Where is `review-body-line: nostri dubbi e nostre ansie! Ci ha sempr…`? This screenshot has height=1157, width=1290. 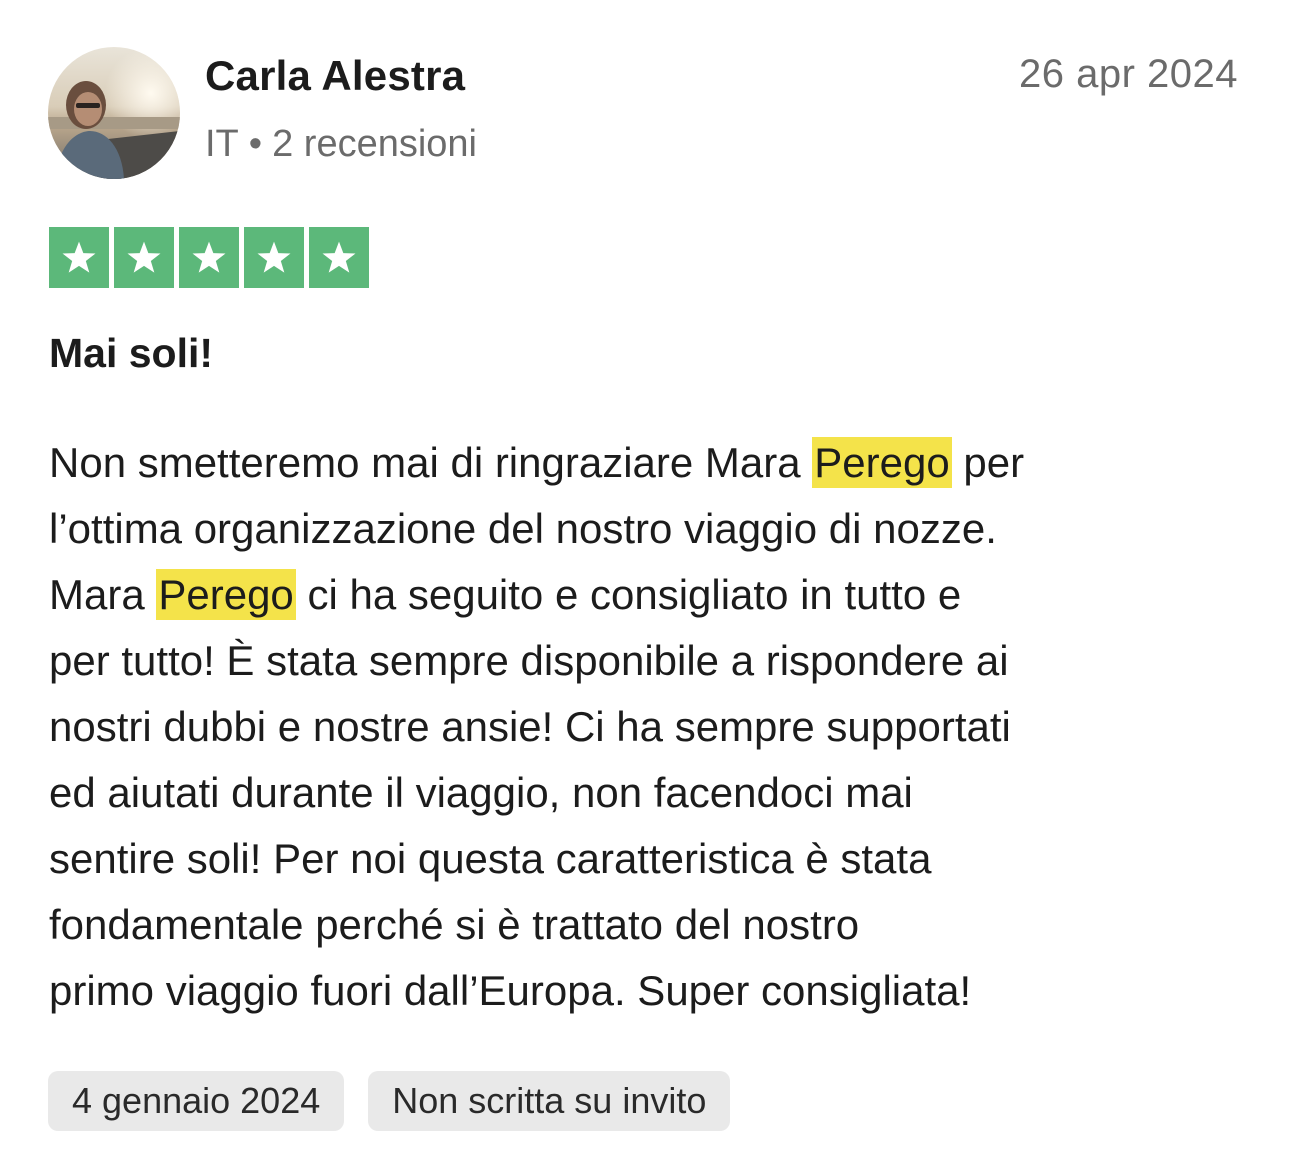
review-body-line: nostri dubbi e nostre ansie! Ci ha sempr… is located at coordinates (639, 727).